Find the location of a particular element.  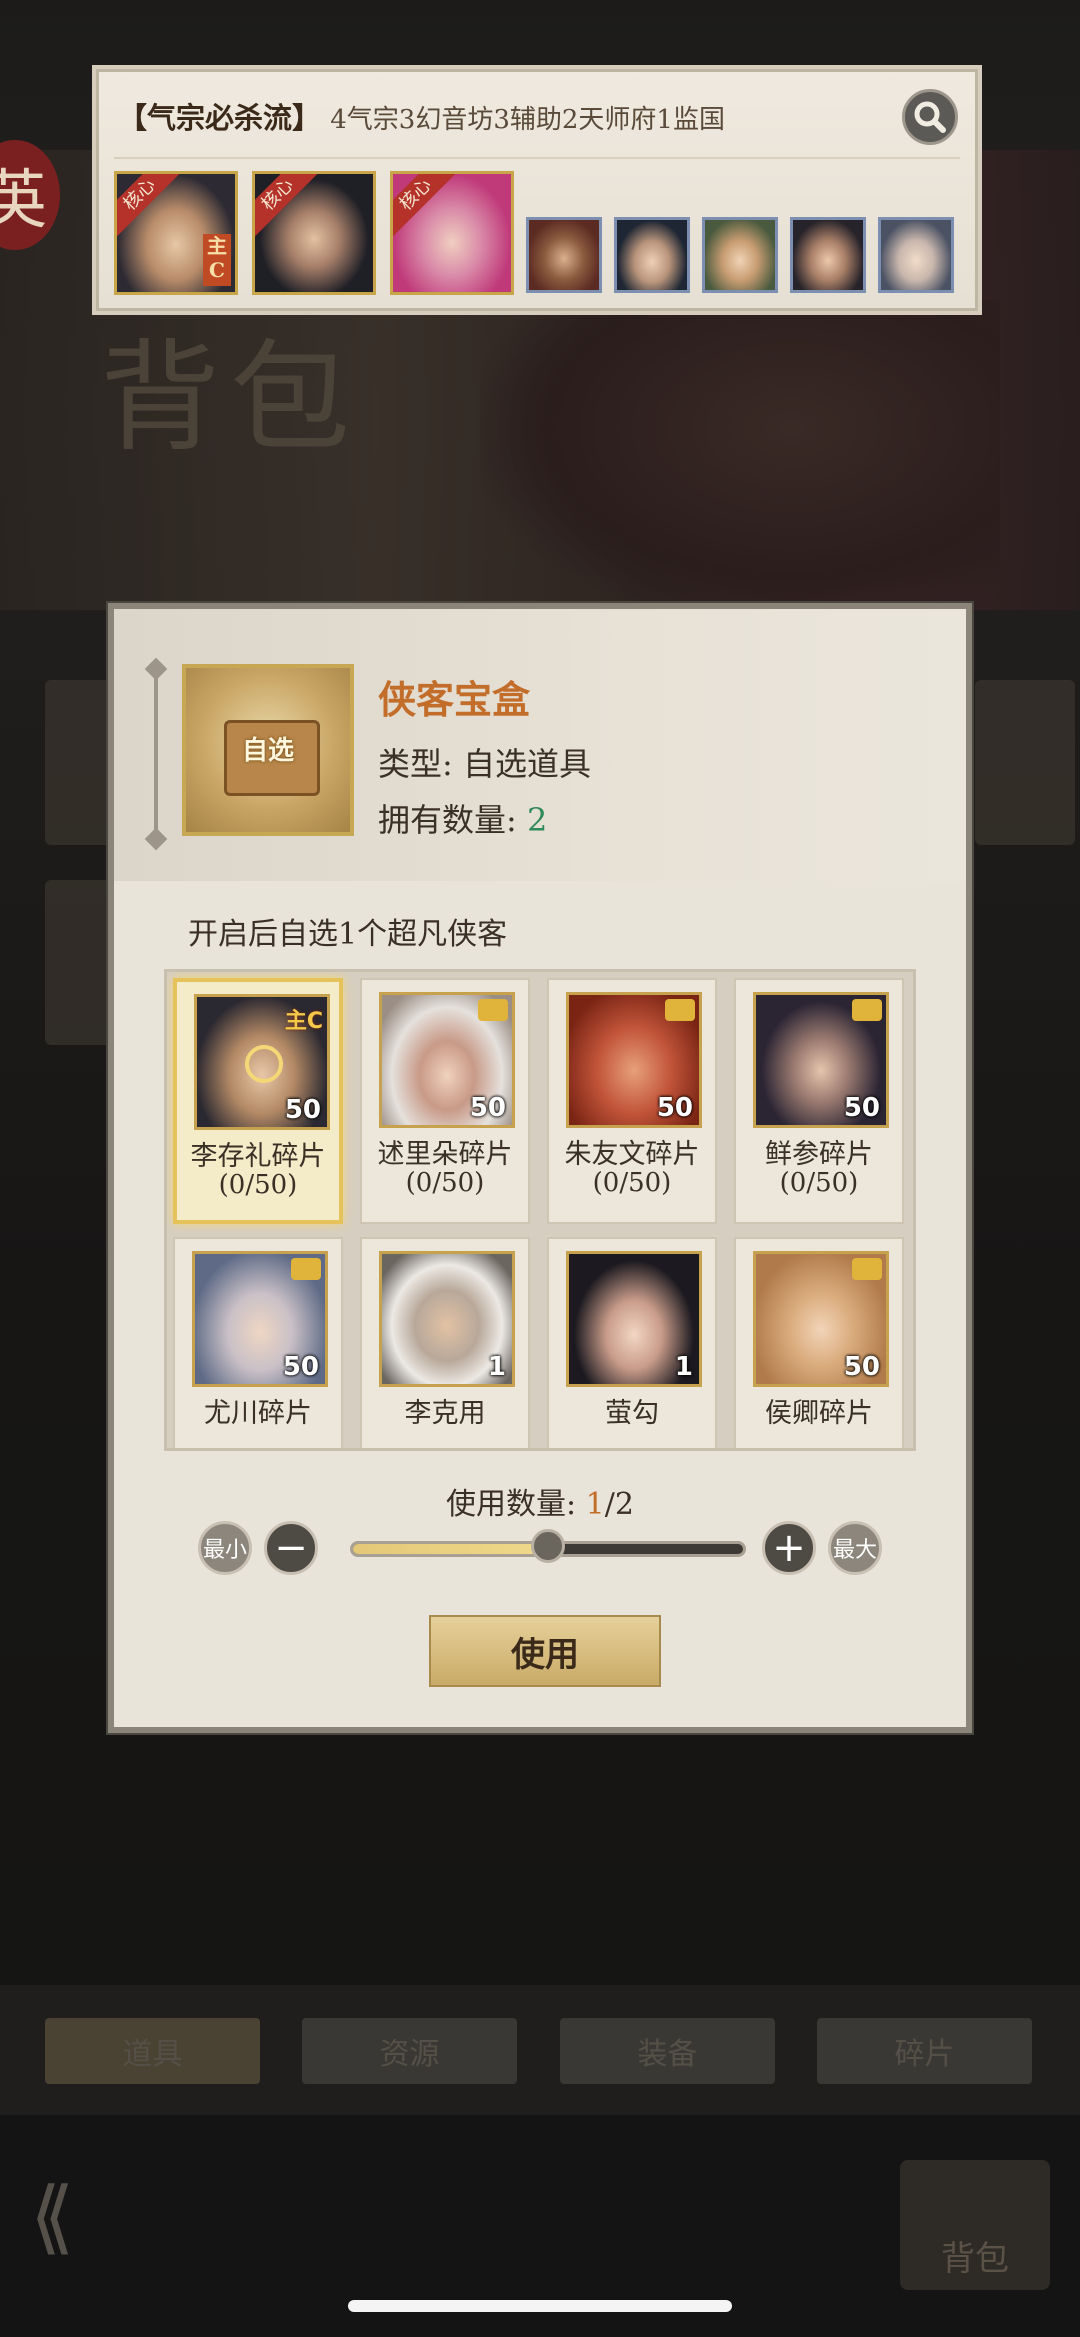

min-button: 最小 is located at coordinates (225, 1548).